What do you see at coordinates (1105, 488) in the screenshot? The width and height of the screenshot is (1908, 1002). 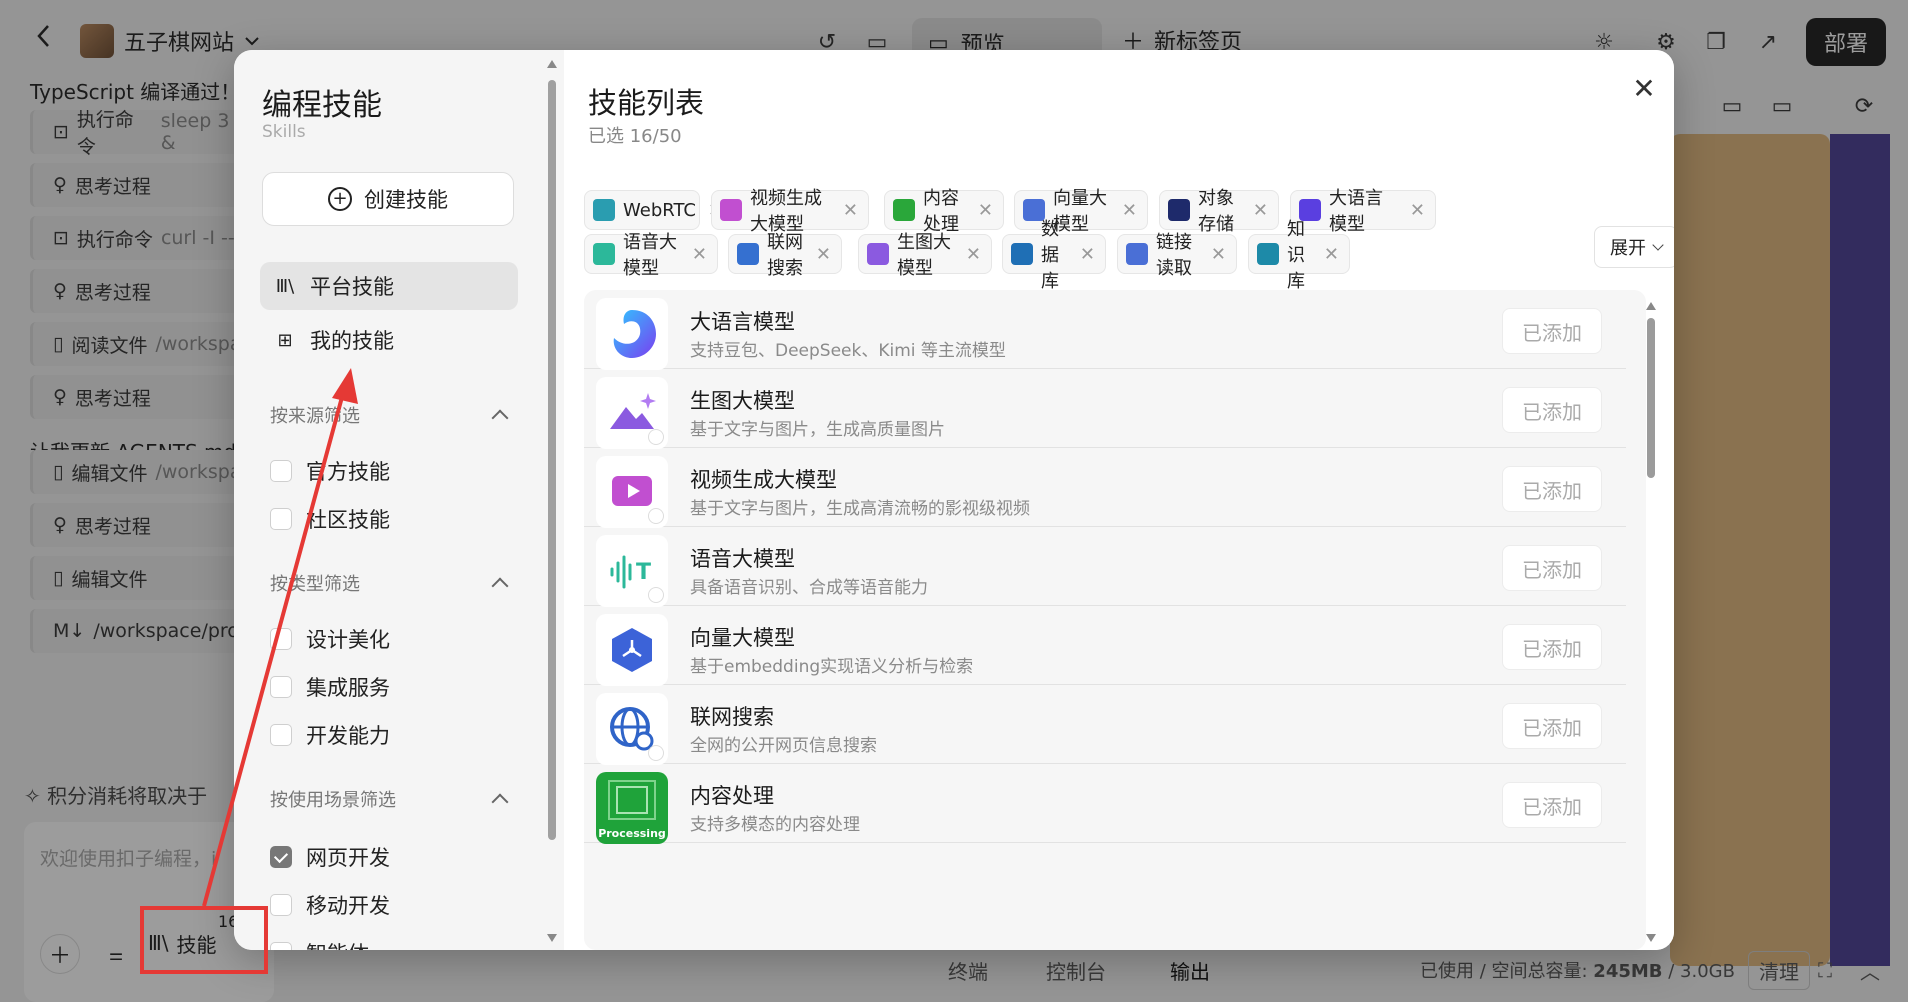 I see `skill-row: 视频生成大模型 基于文字与图片，生成高清流畅的影视级视频 已添加` at bounding box center [1105, 488].